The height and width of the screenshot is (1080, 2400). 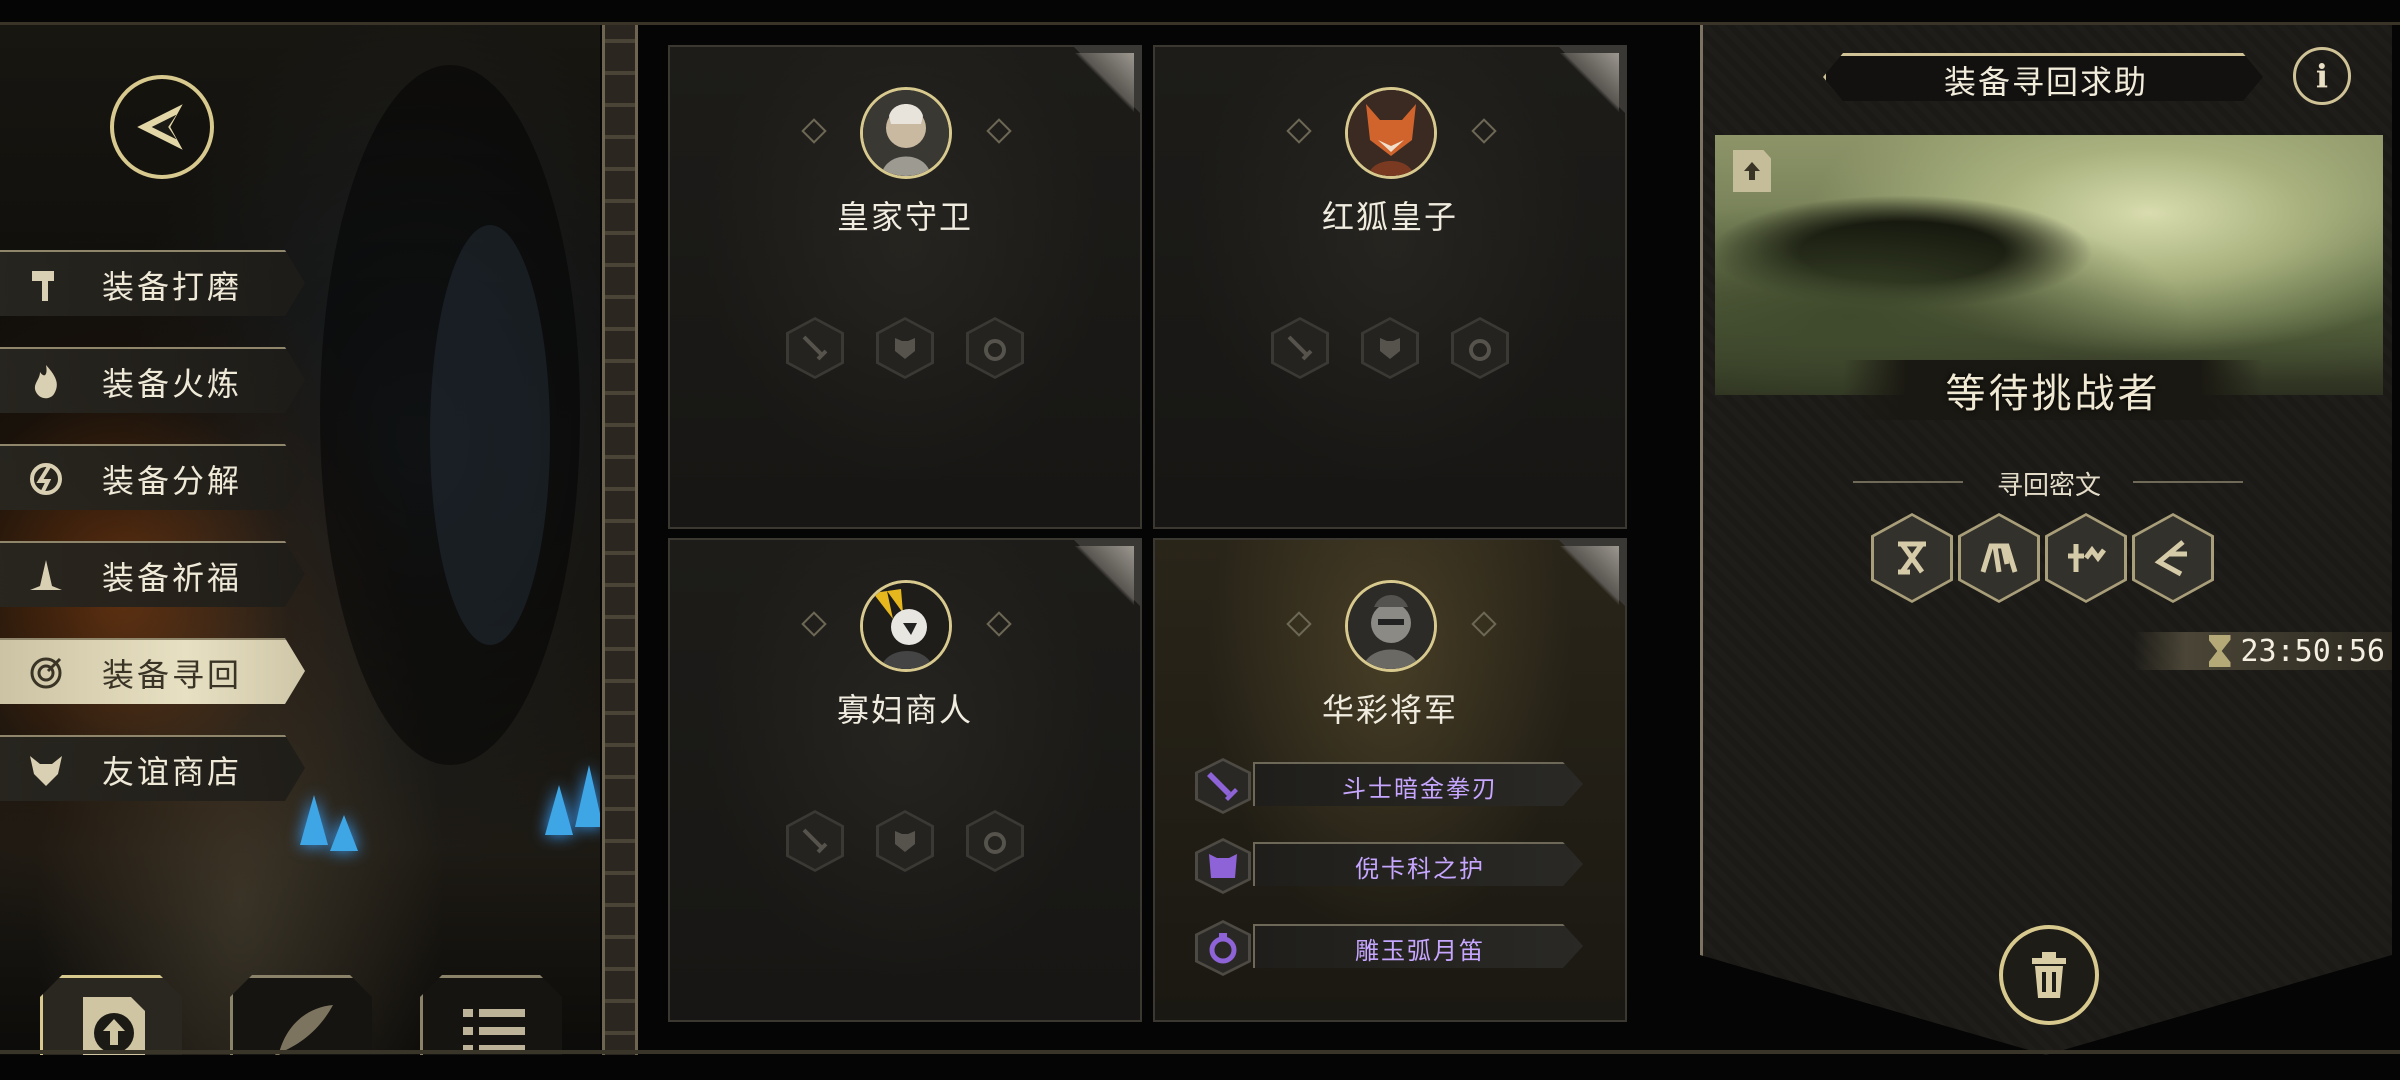 What do you see at coordinates (2322, 76) in the screenshot?
I see `info-button: i` at bounding box center [2322, 76].